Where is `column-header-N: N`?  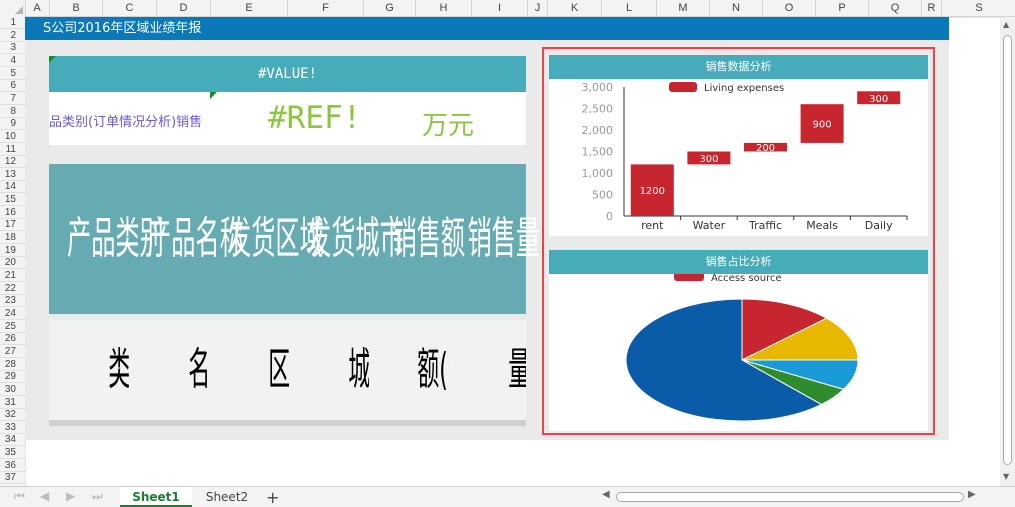 column-header-N: N is located at coordinates (736, 8).